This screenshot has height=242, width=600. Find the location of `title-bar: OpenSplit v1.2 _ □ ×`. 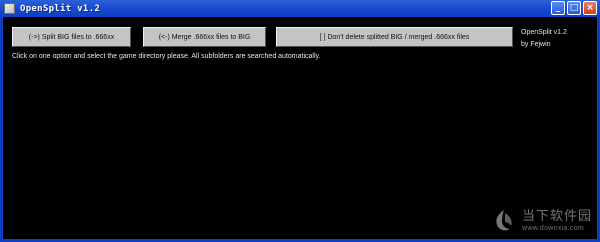

title-bar: OpenSplit v1.2 _ □ × is located at coordinates (300, 8).